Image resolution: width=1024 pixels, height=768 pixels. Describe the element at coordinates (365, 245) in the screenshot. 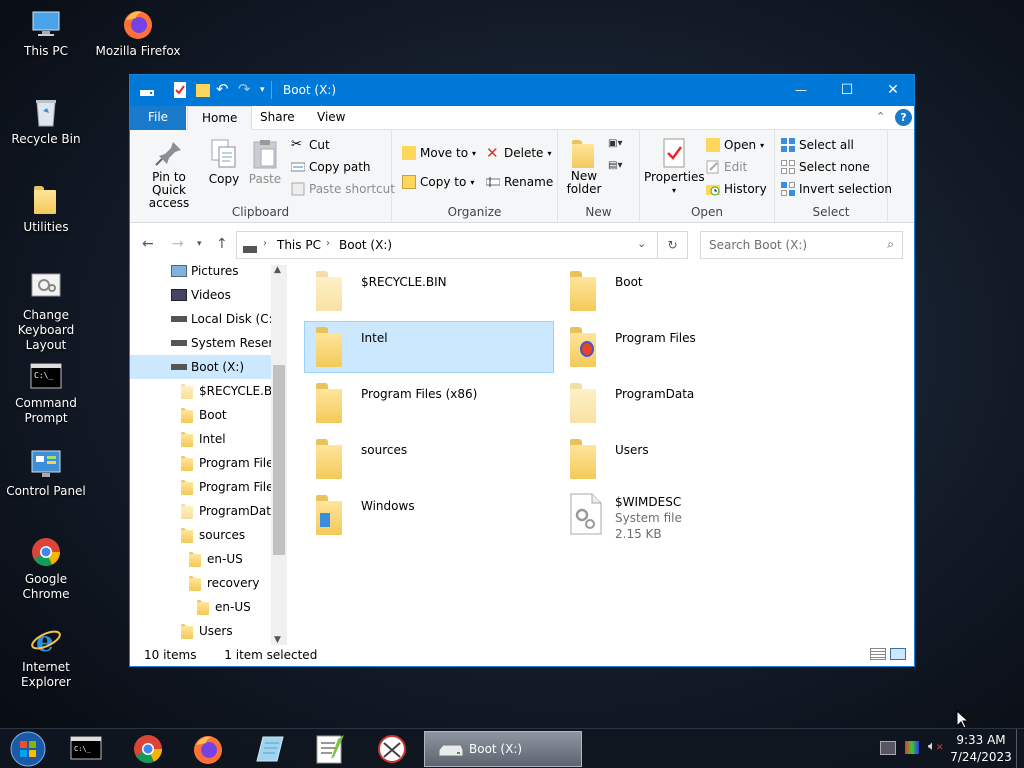

I see `breadcrumb-boot: Boot (X:)` at that location.